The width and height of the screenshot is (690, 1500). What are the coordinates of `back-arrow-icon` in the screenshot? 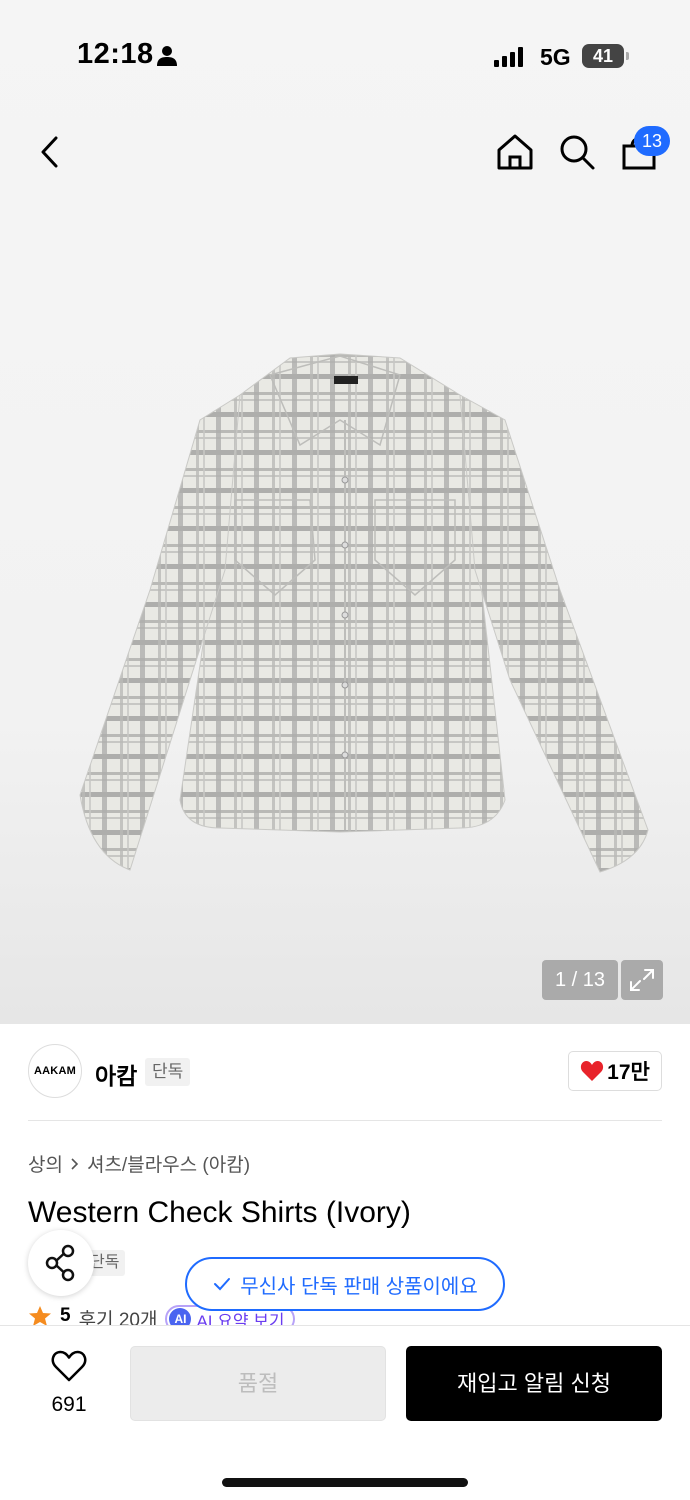 It's located at (50, 152).